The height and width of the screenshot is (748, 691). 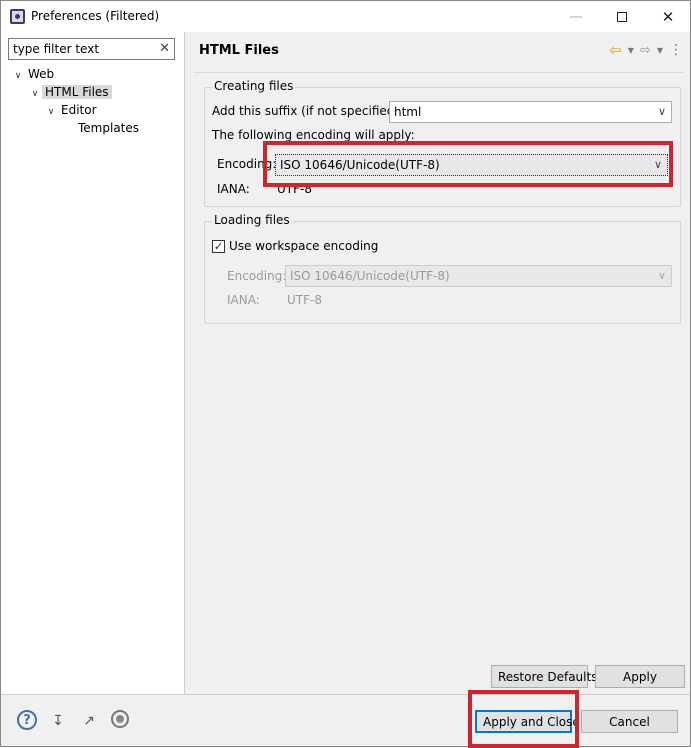 What do you see at coordinates (95, 16) in the screenshot?
I see `window-title: Preferences (Filtered)` at bounding box center [95, 16].